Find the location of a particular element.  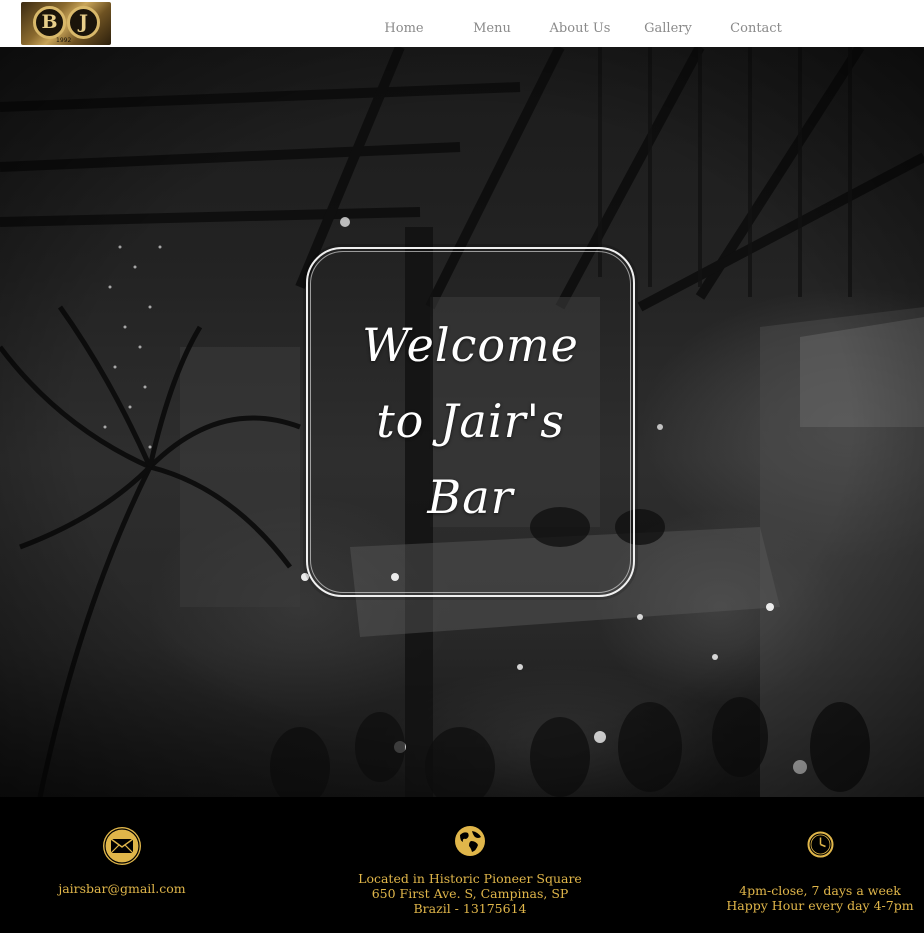

welcome-frame: Welcome to Jair's Bar is located at coordinates (470, 422).